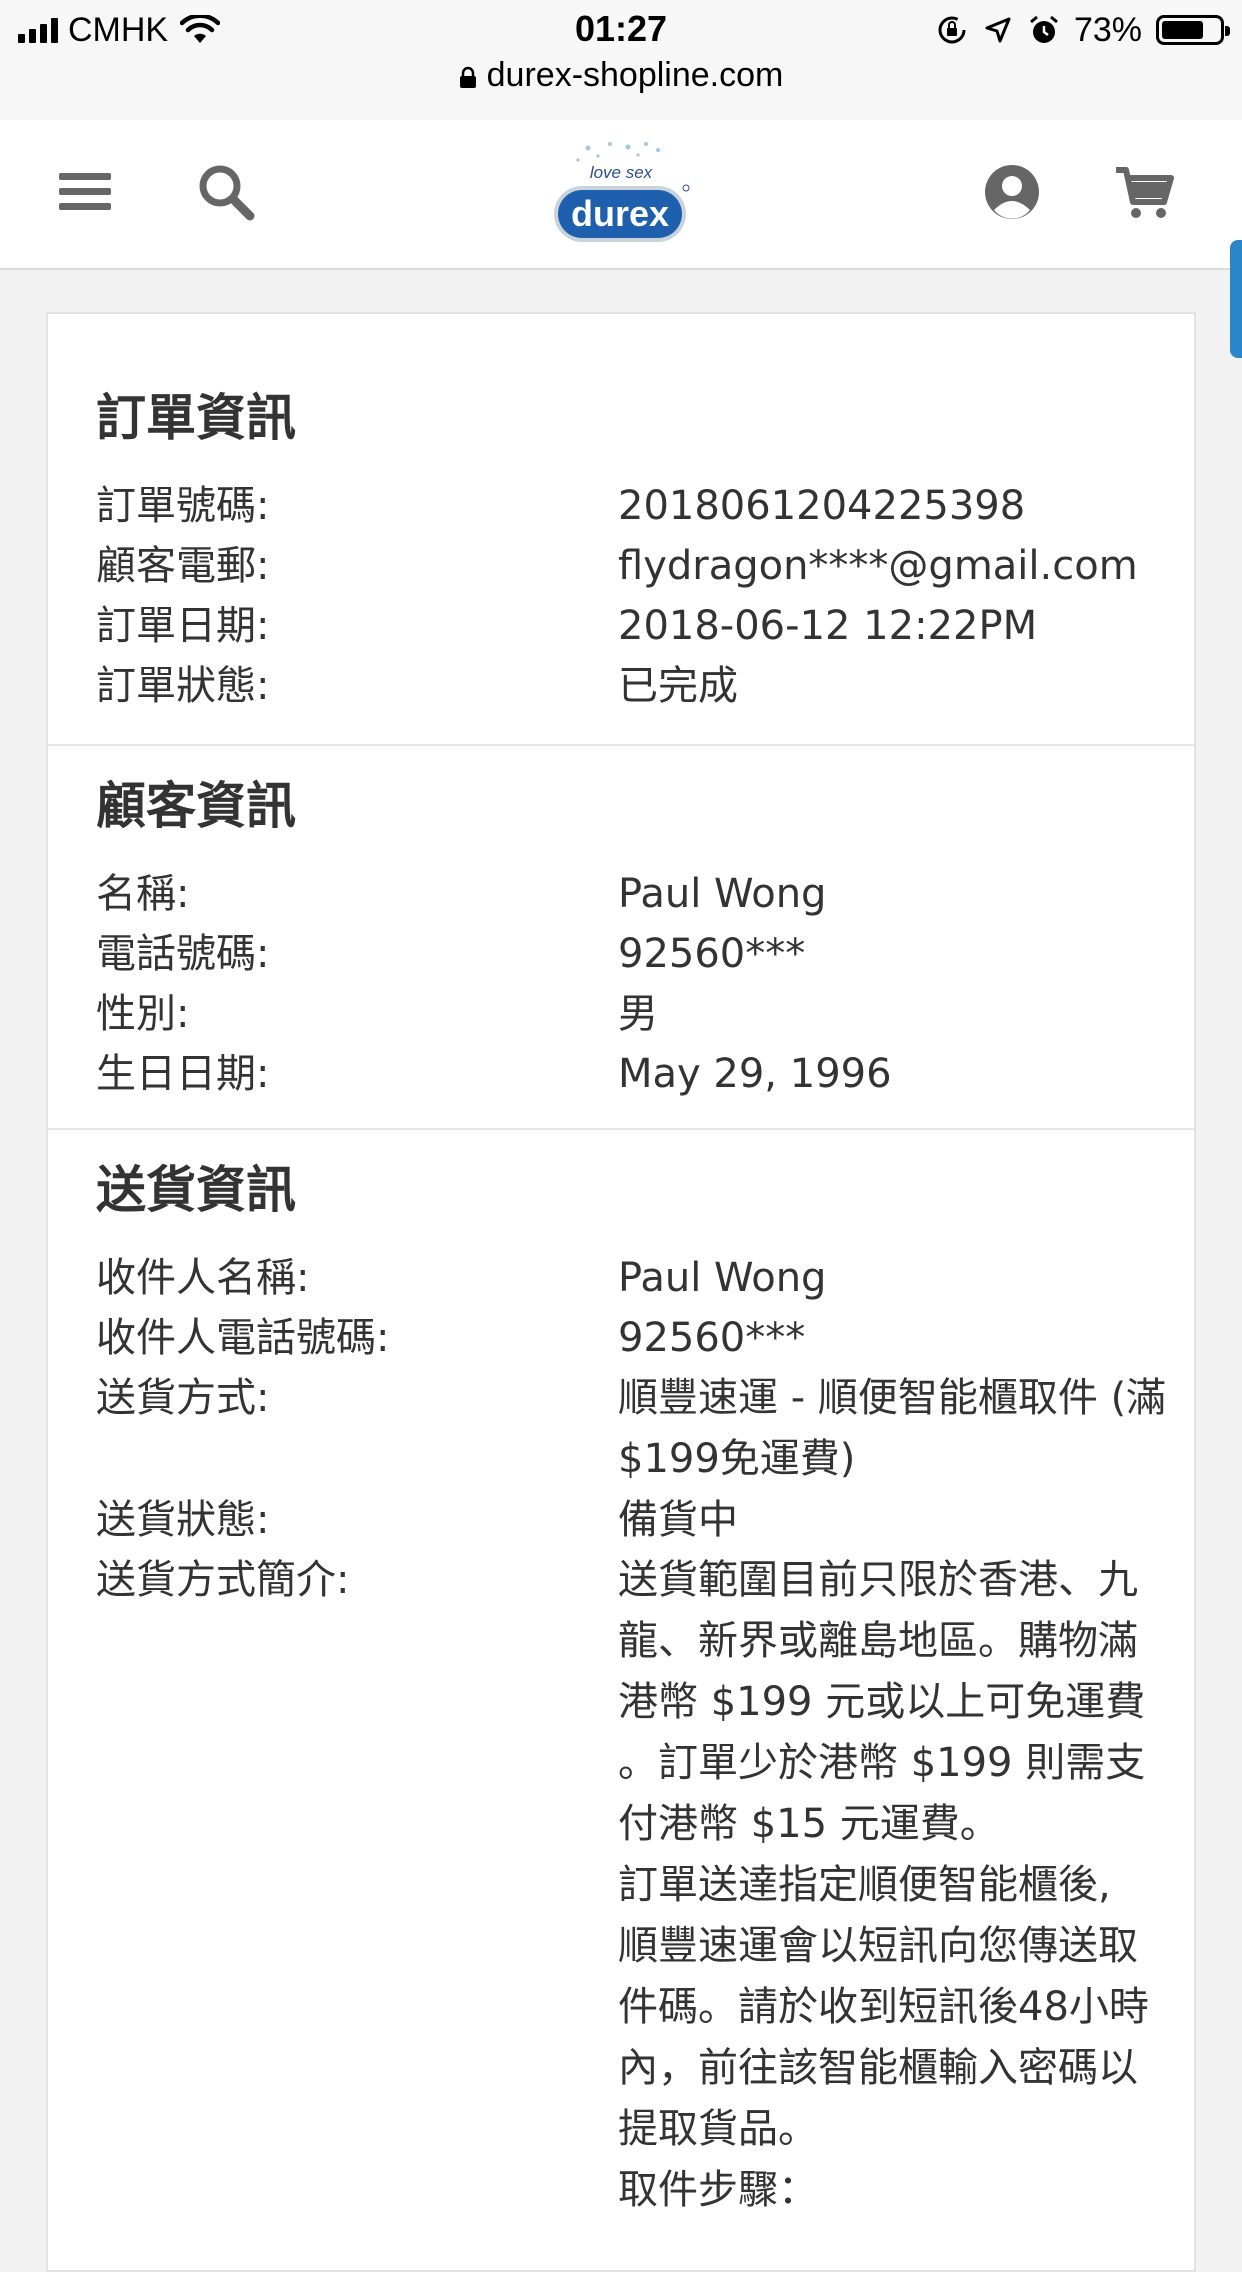 This screenshot has height=2272, width=1242. What do you see at coordinates (203, 1278) in the screenshot?
I see `recipient-name-label: 收件人名稱:` at bounding box center [203, 1278].